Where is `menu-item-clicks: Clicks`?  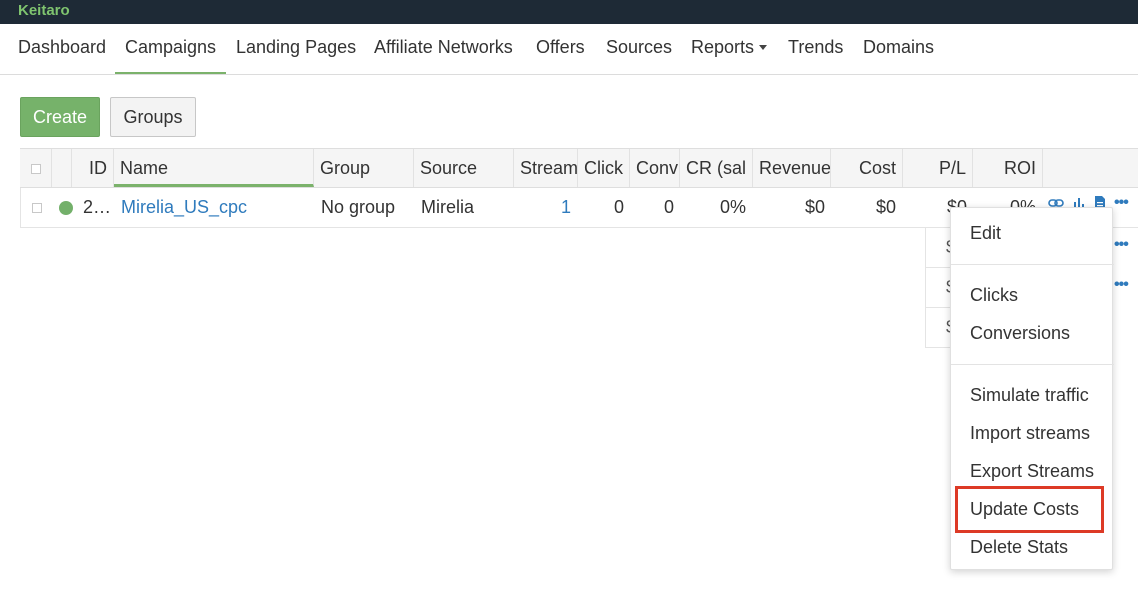
menu-item-clicks: Clicks is located at coordinates (994, 295).